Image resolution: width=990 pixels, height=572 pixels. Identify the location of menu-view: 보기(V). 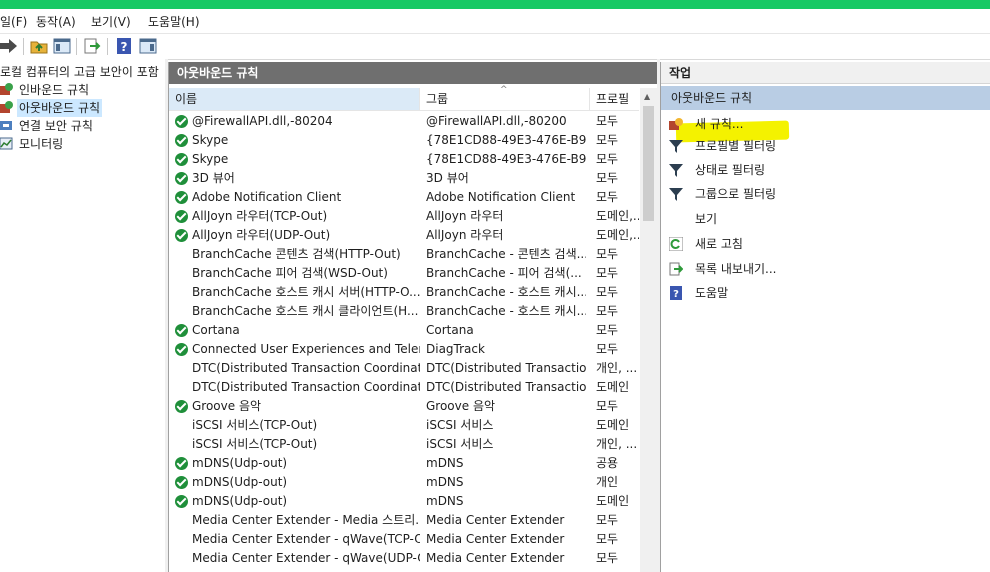
(111, 21).